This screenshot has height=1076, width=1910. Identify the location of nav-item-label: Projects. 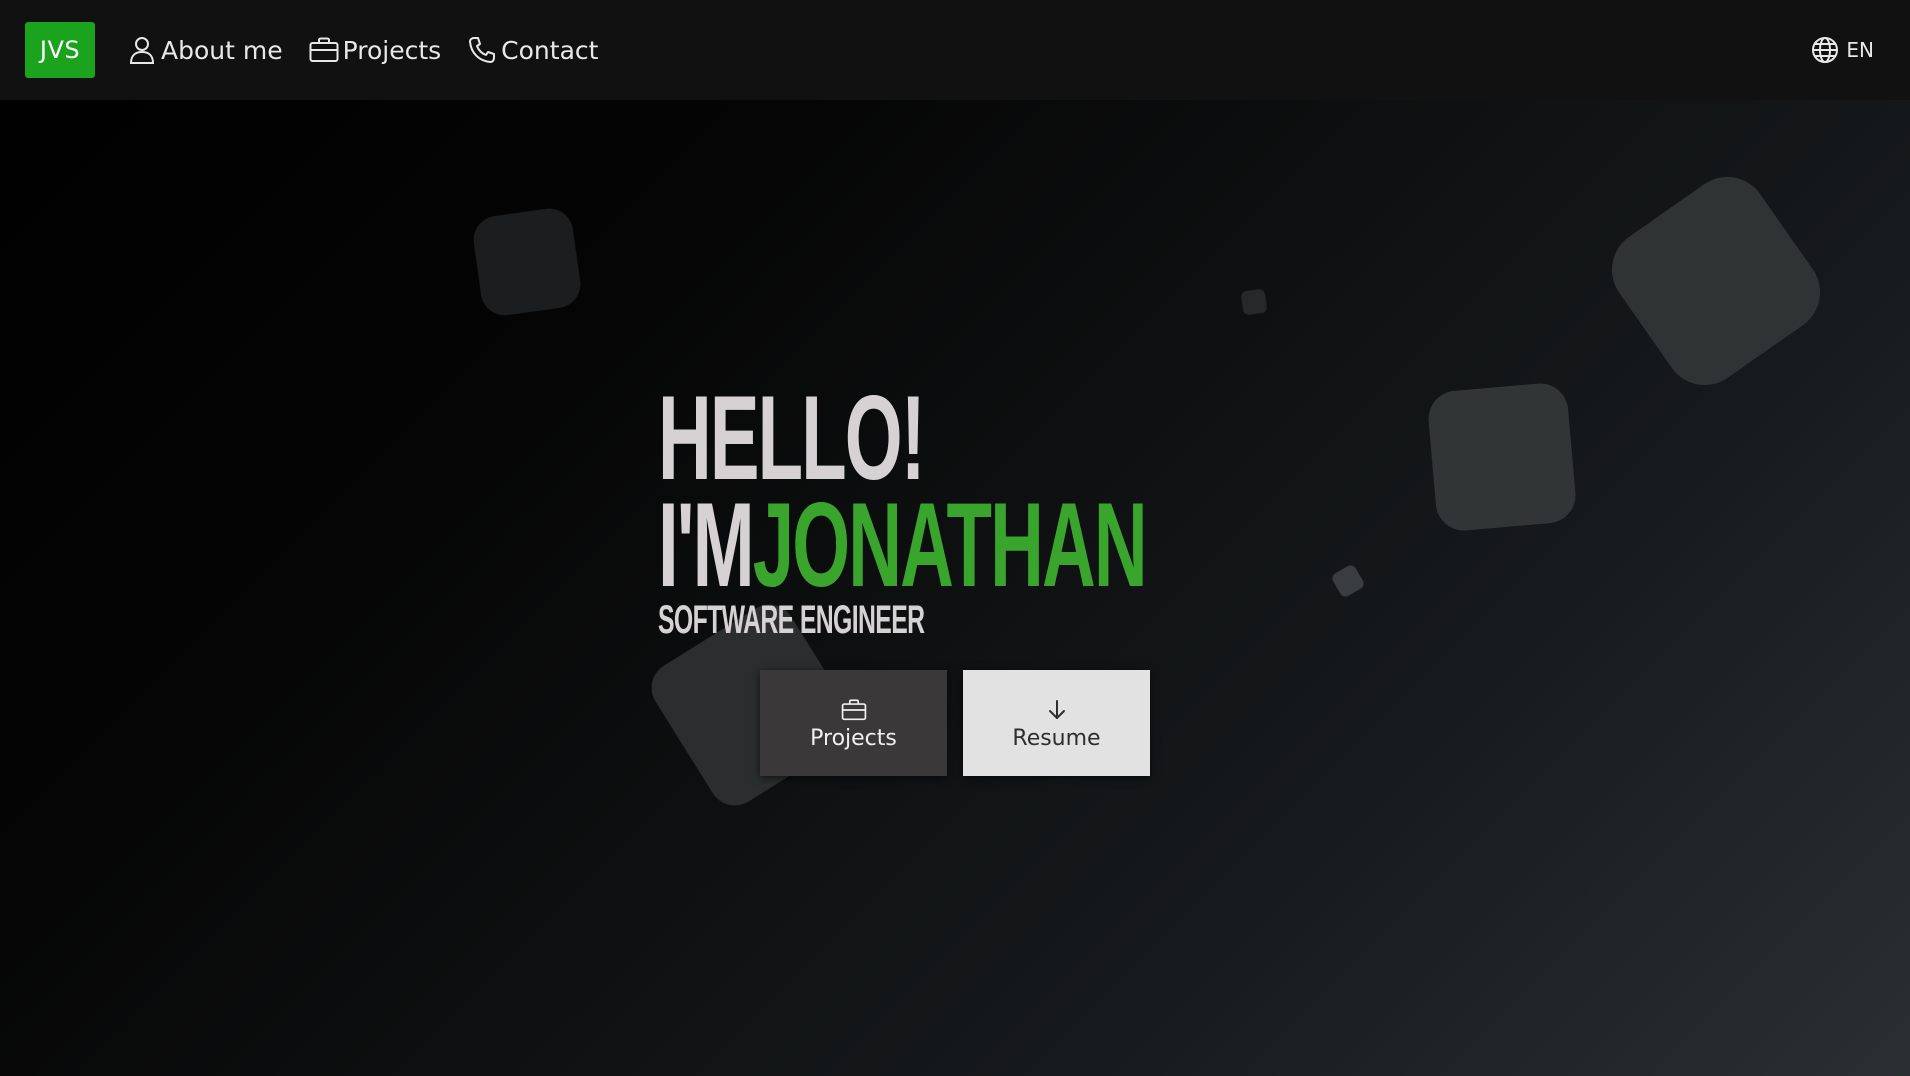
(392, 50).